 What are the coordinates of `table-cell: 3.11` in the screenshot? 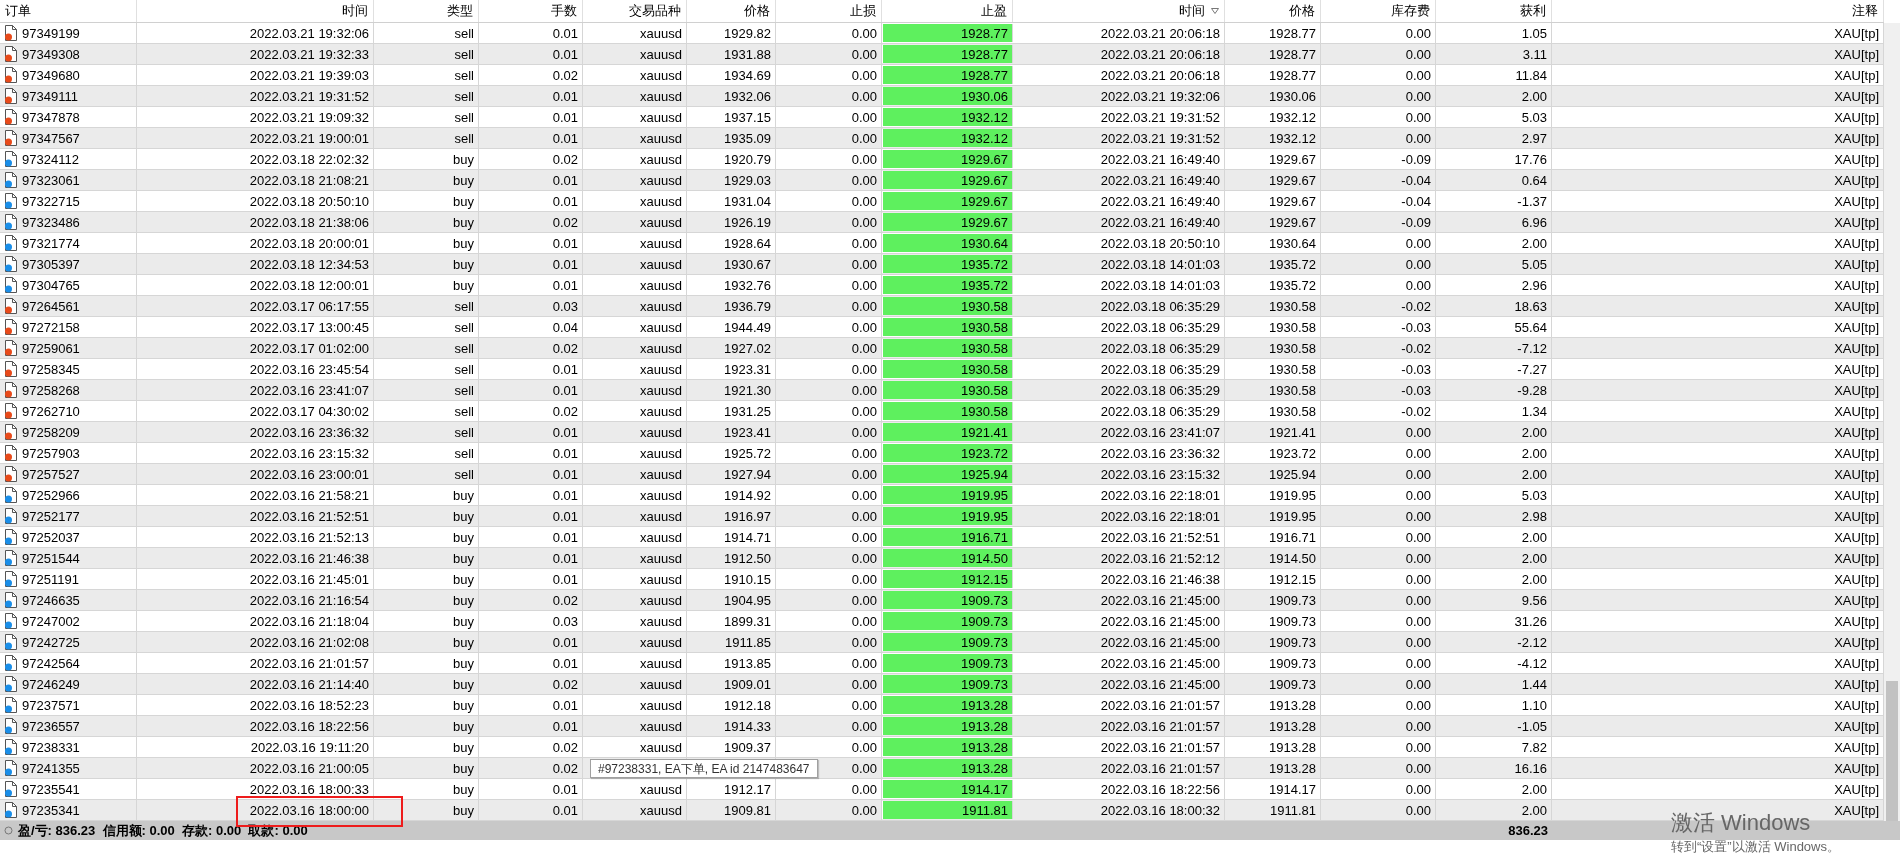 It's located at (1494, 54).